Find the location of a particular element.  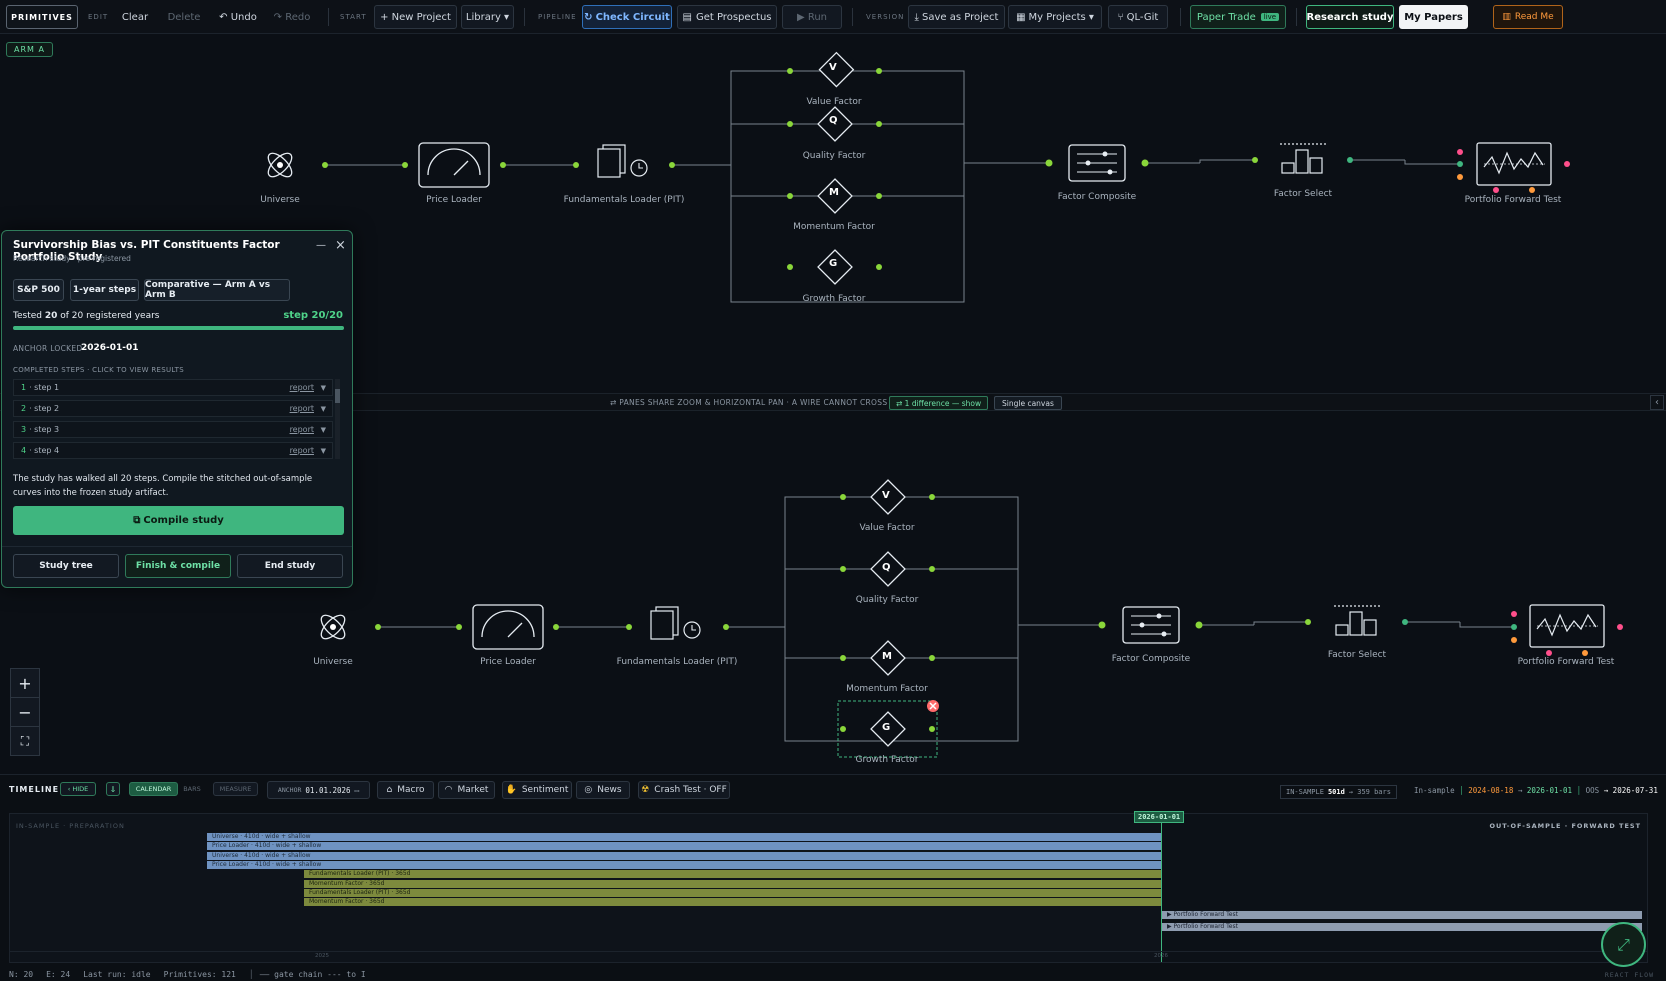

step-row: 3 · step 3 report ▼ is located at coordinates (173, 429).